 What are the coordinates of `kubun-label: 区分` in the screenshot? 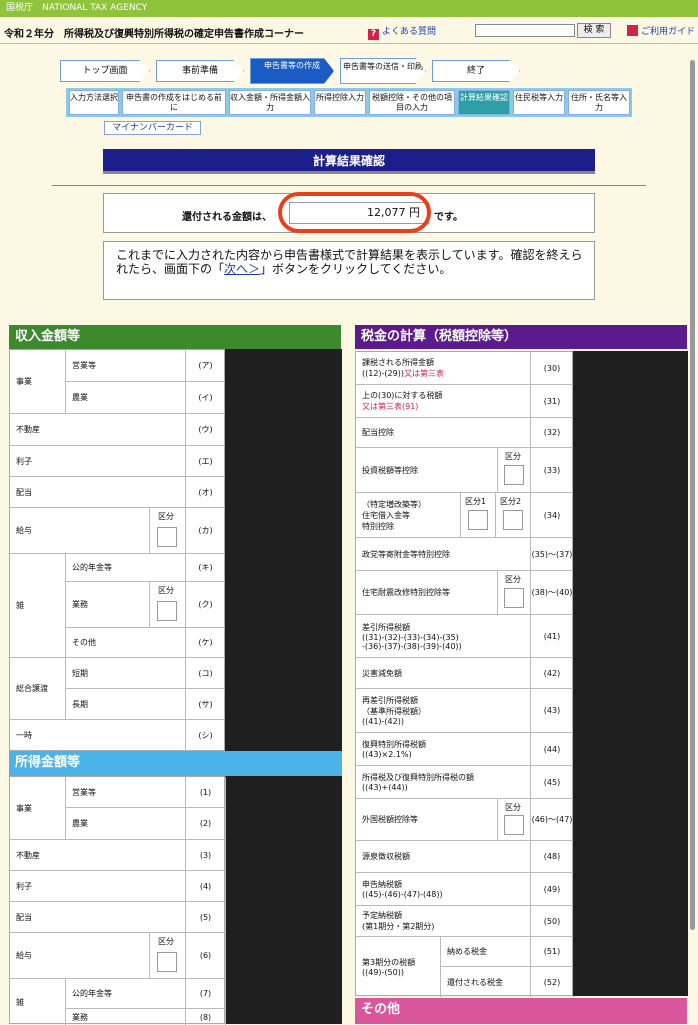 It's located at (166, 516).